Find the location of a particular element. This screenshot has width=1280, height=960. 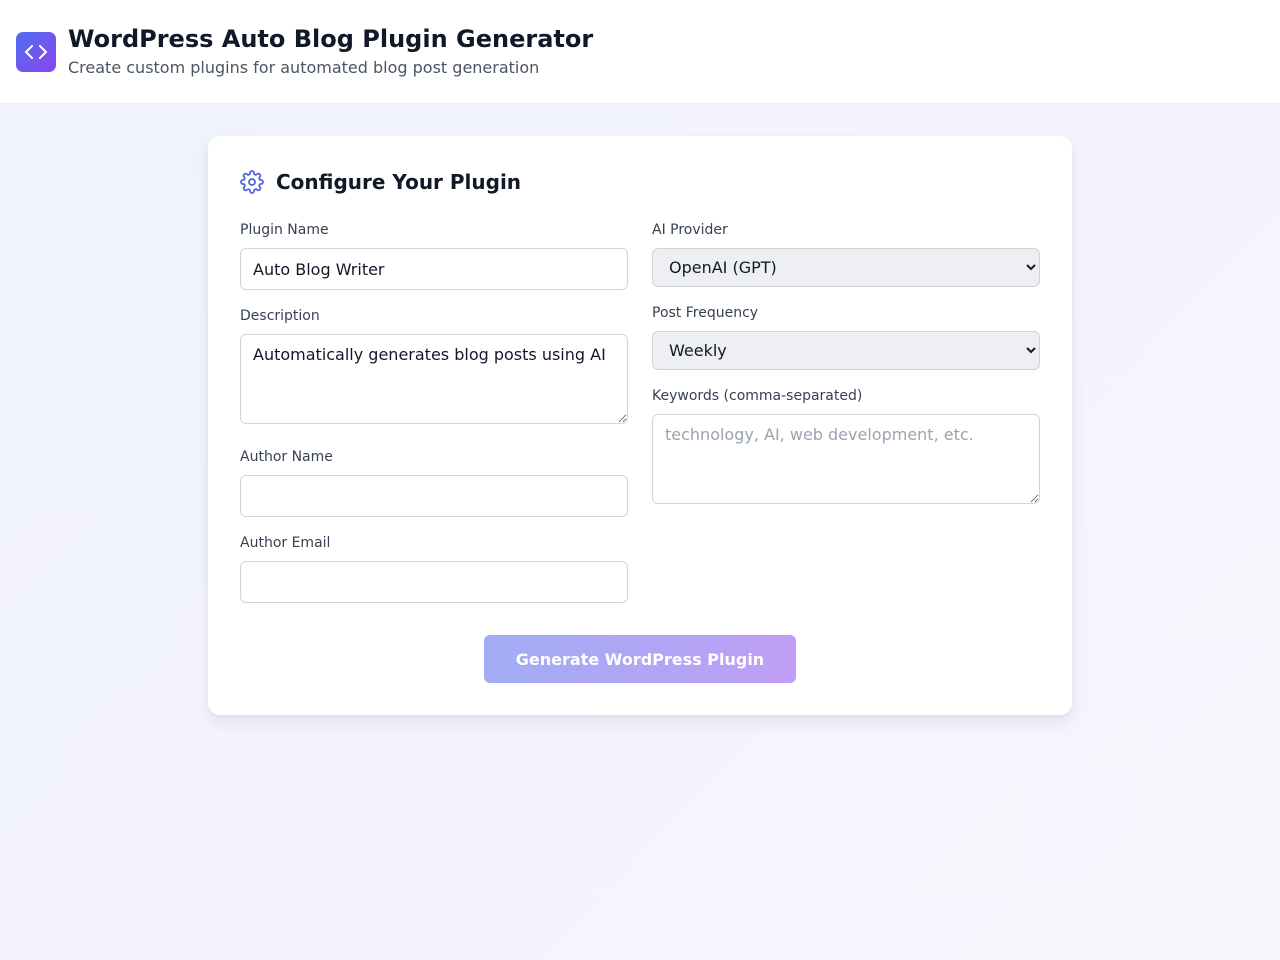

card-title: Configure Your Plugin is located at coordinates (399, 182).